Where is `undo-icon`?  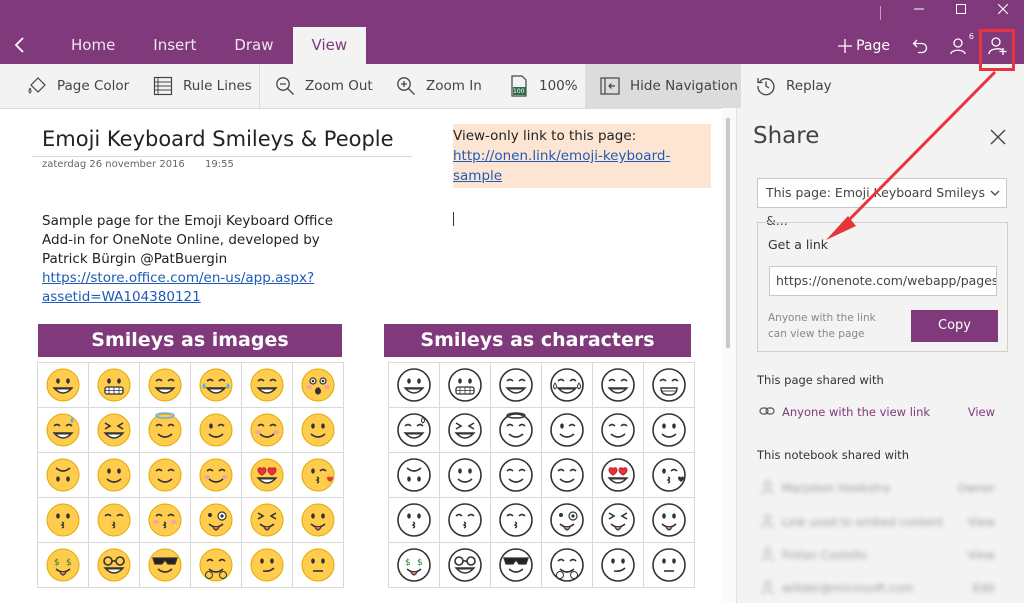 undo-icon is located at coordinates (920, 46).